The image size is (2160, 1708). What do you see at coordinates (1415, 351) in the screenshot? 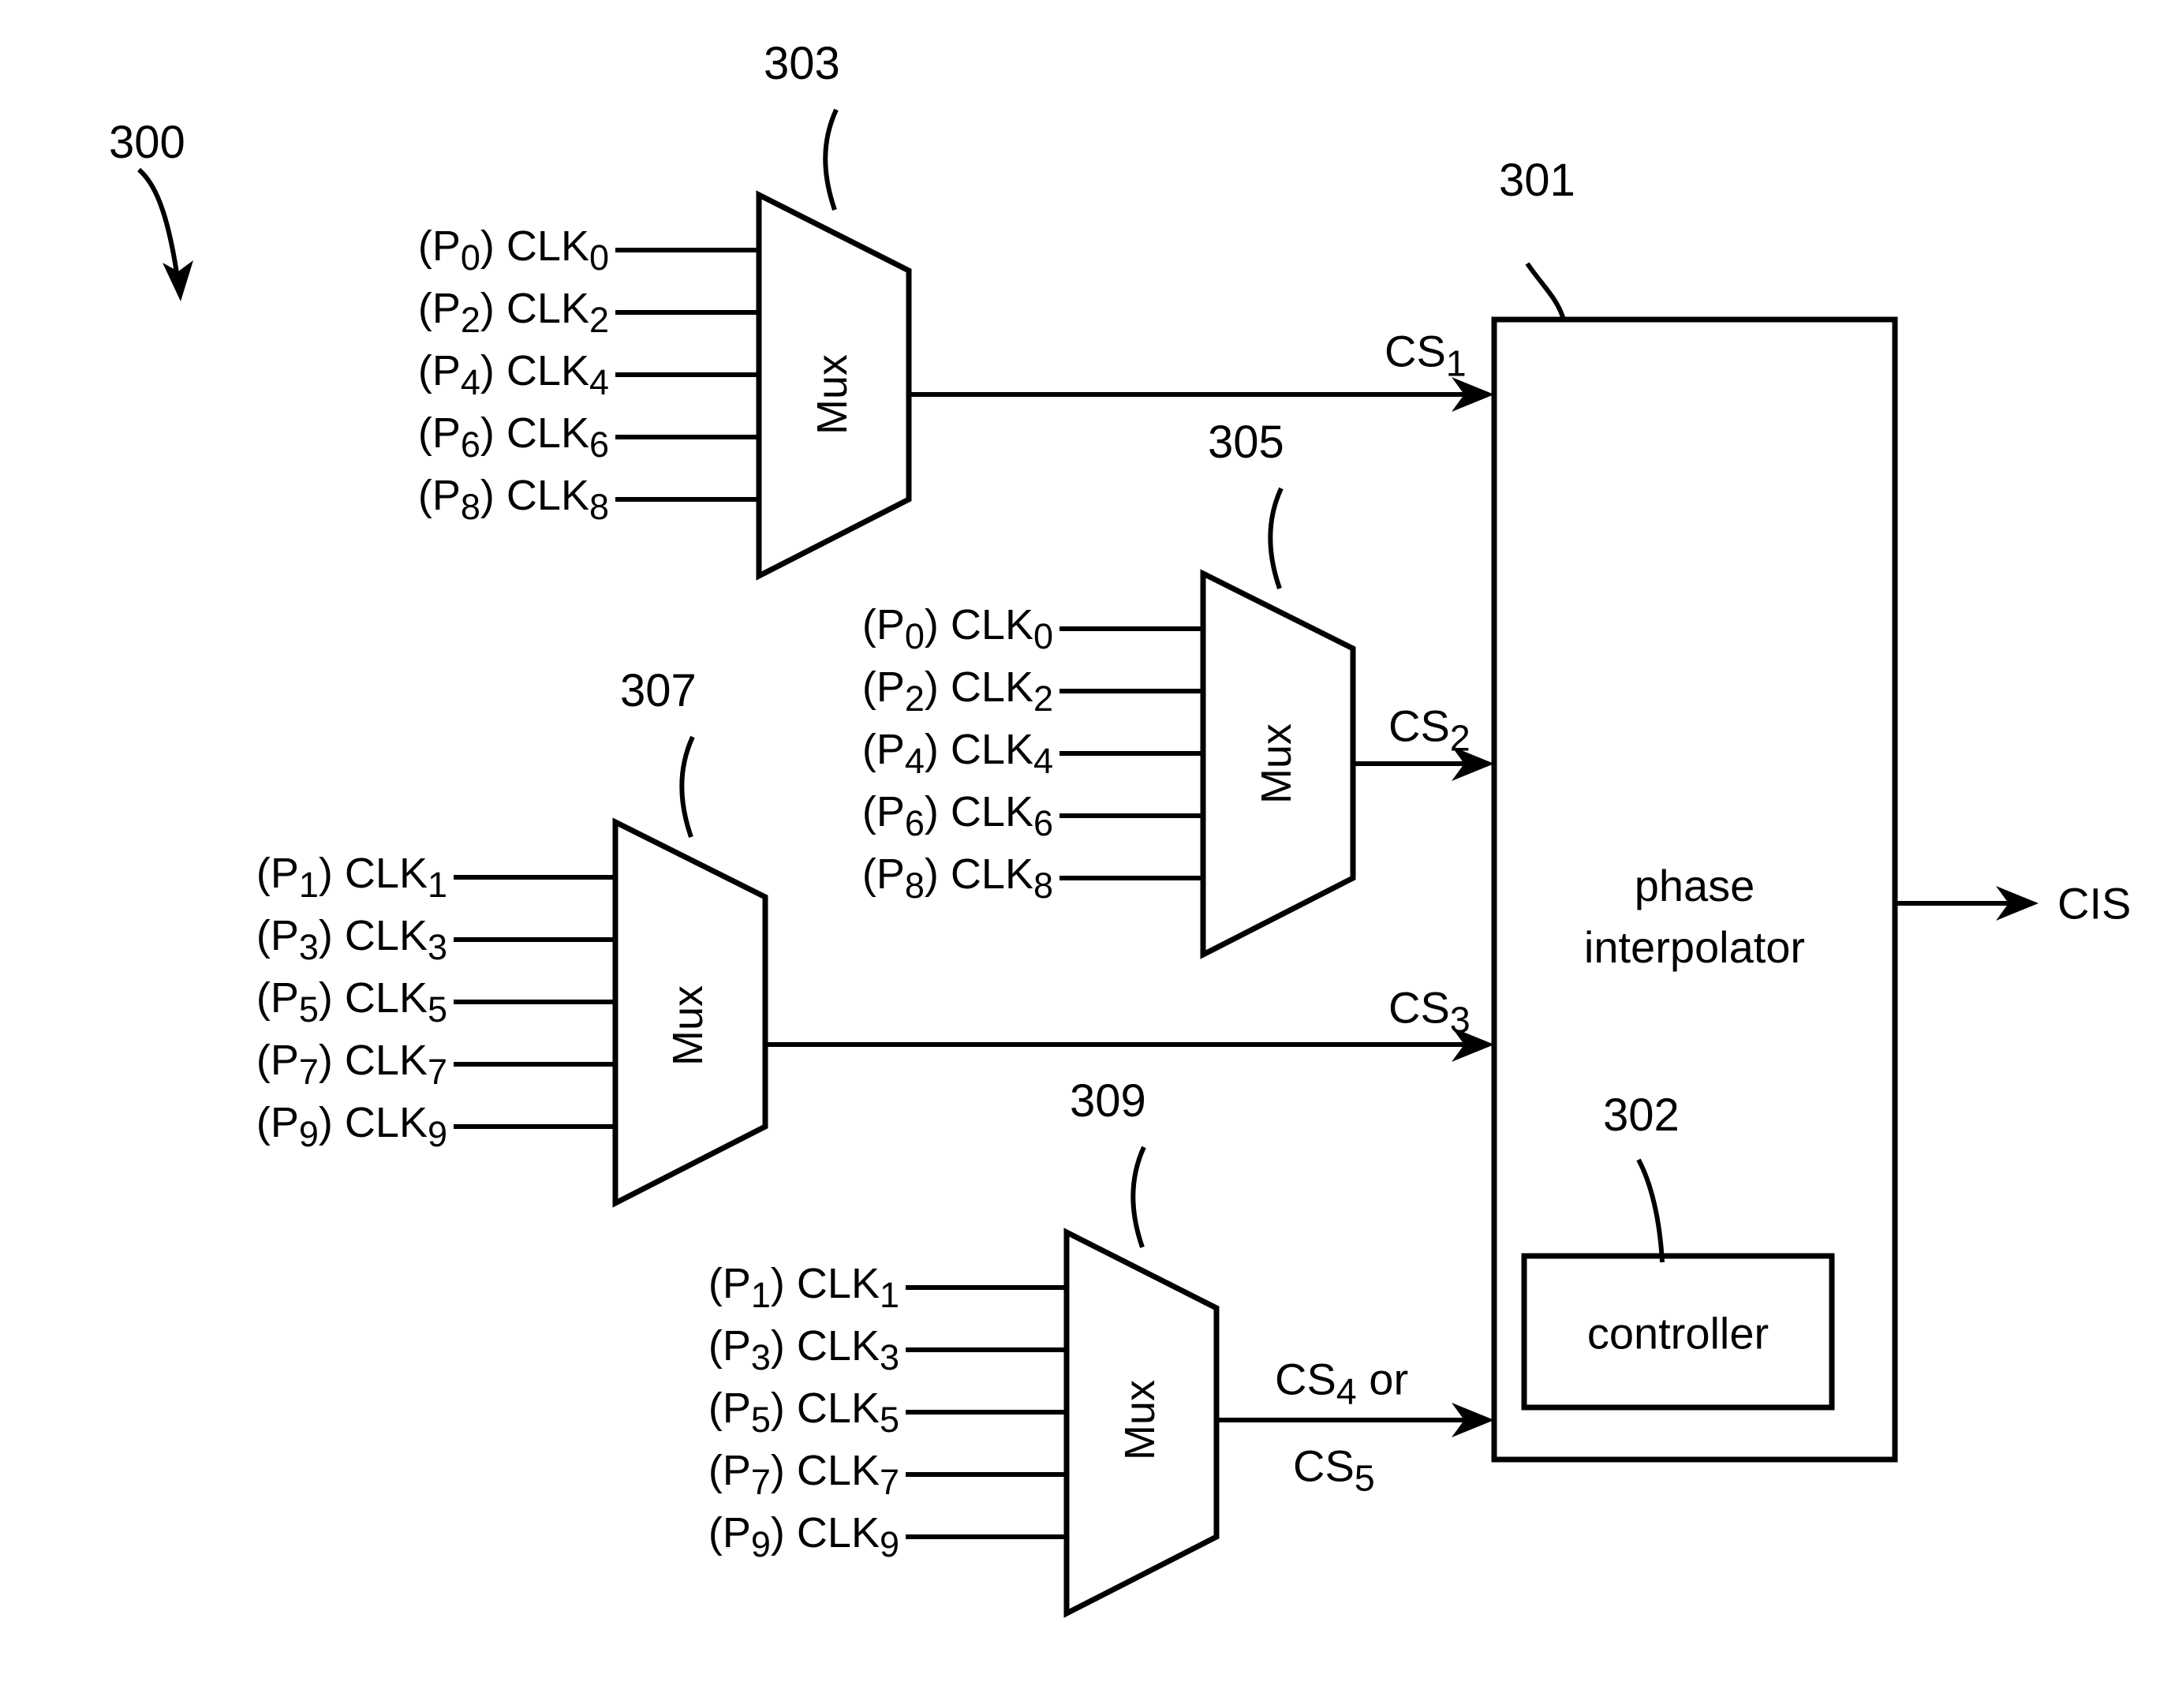
I see `cs1-text: CS` at bounding box center [1415, 351].